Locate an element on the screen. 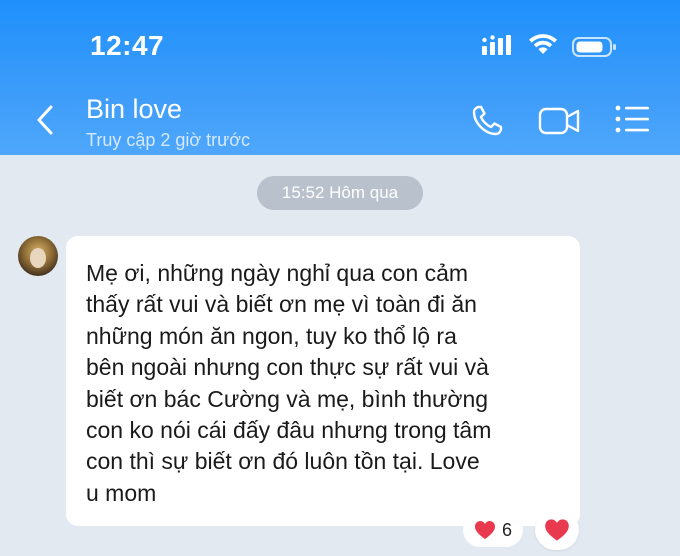 The width and height of the screenshot is (680, 556). reaction-count: 6 is located at coordinates (506, 529).